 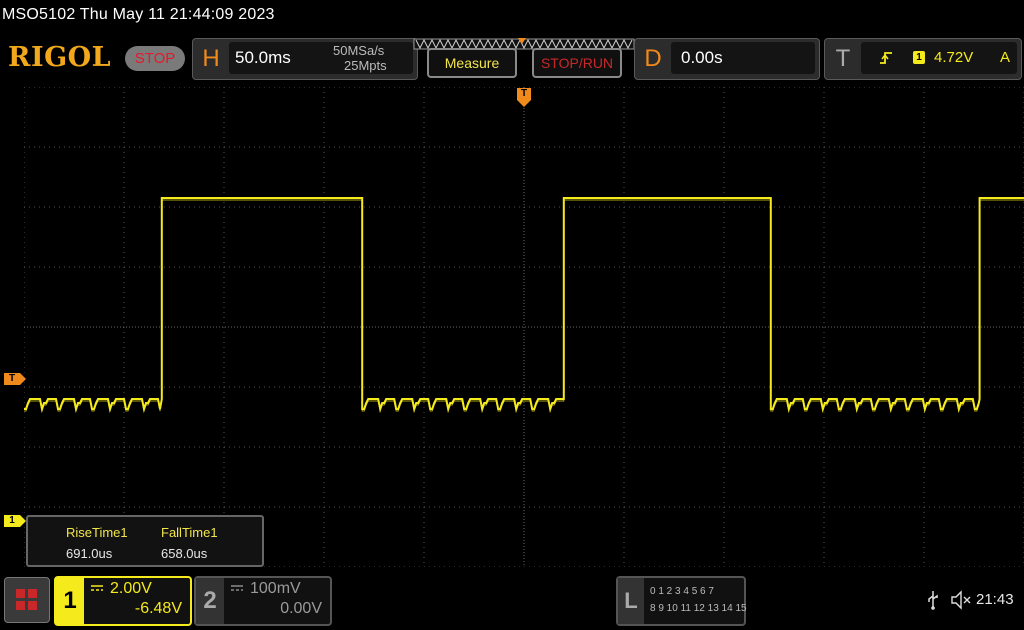 What do you see at coordinates (681, 601) in the screenshot?
I see `logic-analyzer-panel: L 0 1 2 3 4 5 6 7 8 9 10 11 12 13 14 15` at bounding box center [681, 601].